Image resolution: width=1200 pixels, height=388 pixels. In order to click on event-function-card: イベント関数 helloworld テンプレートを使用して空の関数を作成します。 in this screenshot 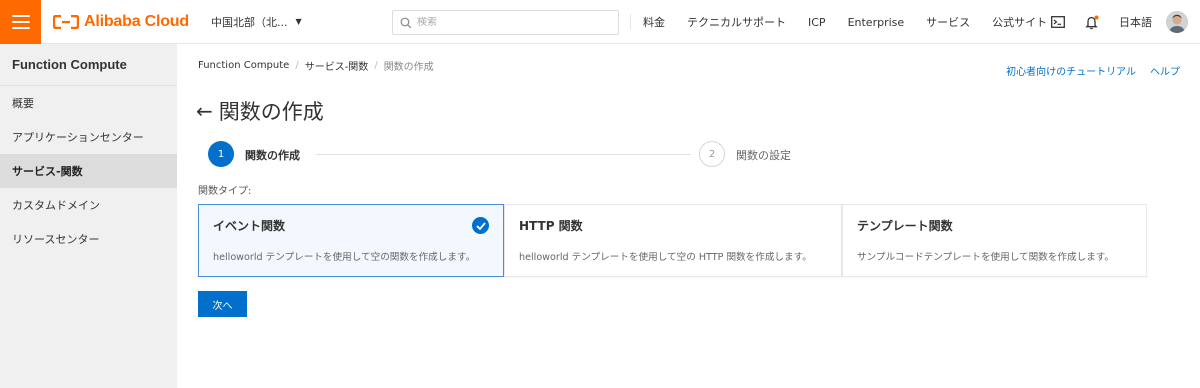, I will do `click(351, 240)`.